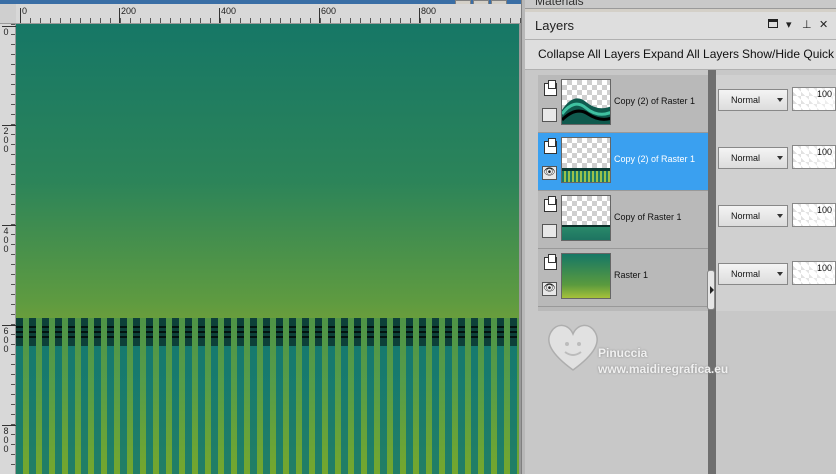 The height and width of the screenshot is (474, 836). I want to click on layer-row: Copy of Raster 1, so click(623, 220).